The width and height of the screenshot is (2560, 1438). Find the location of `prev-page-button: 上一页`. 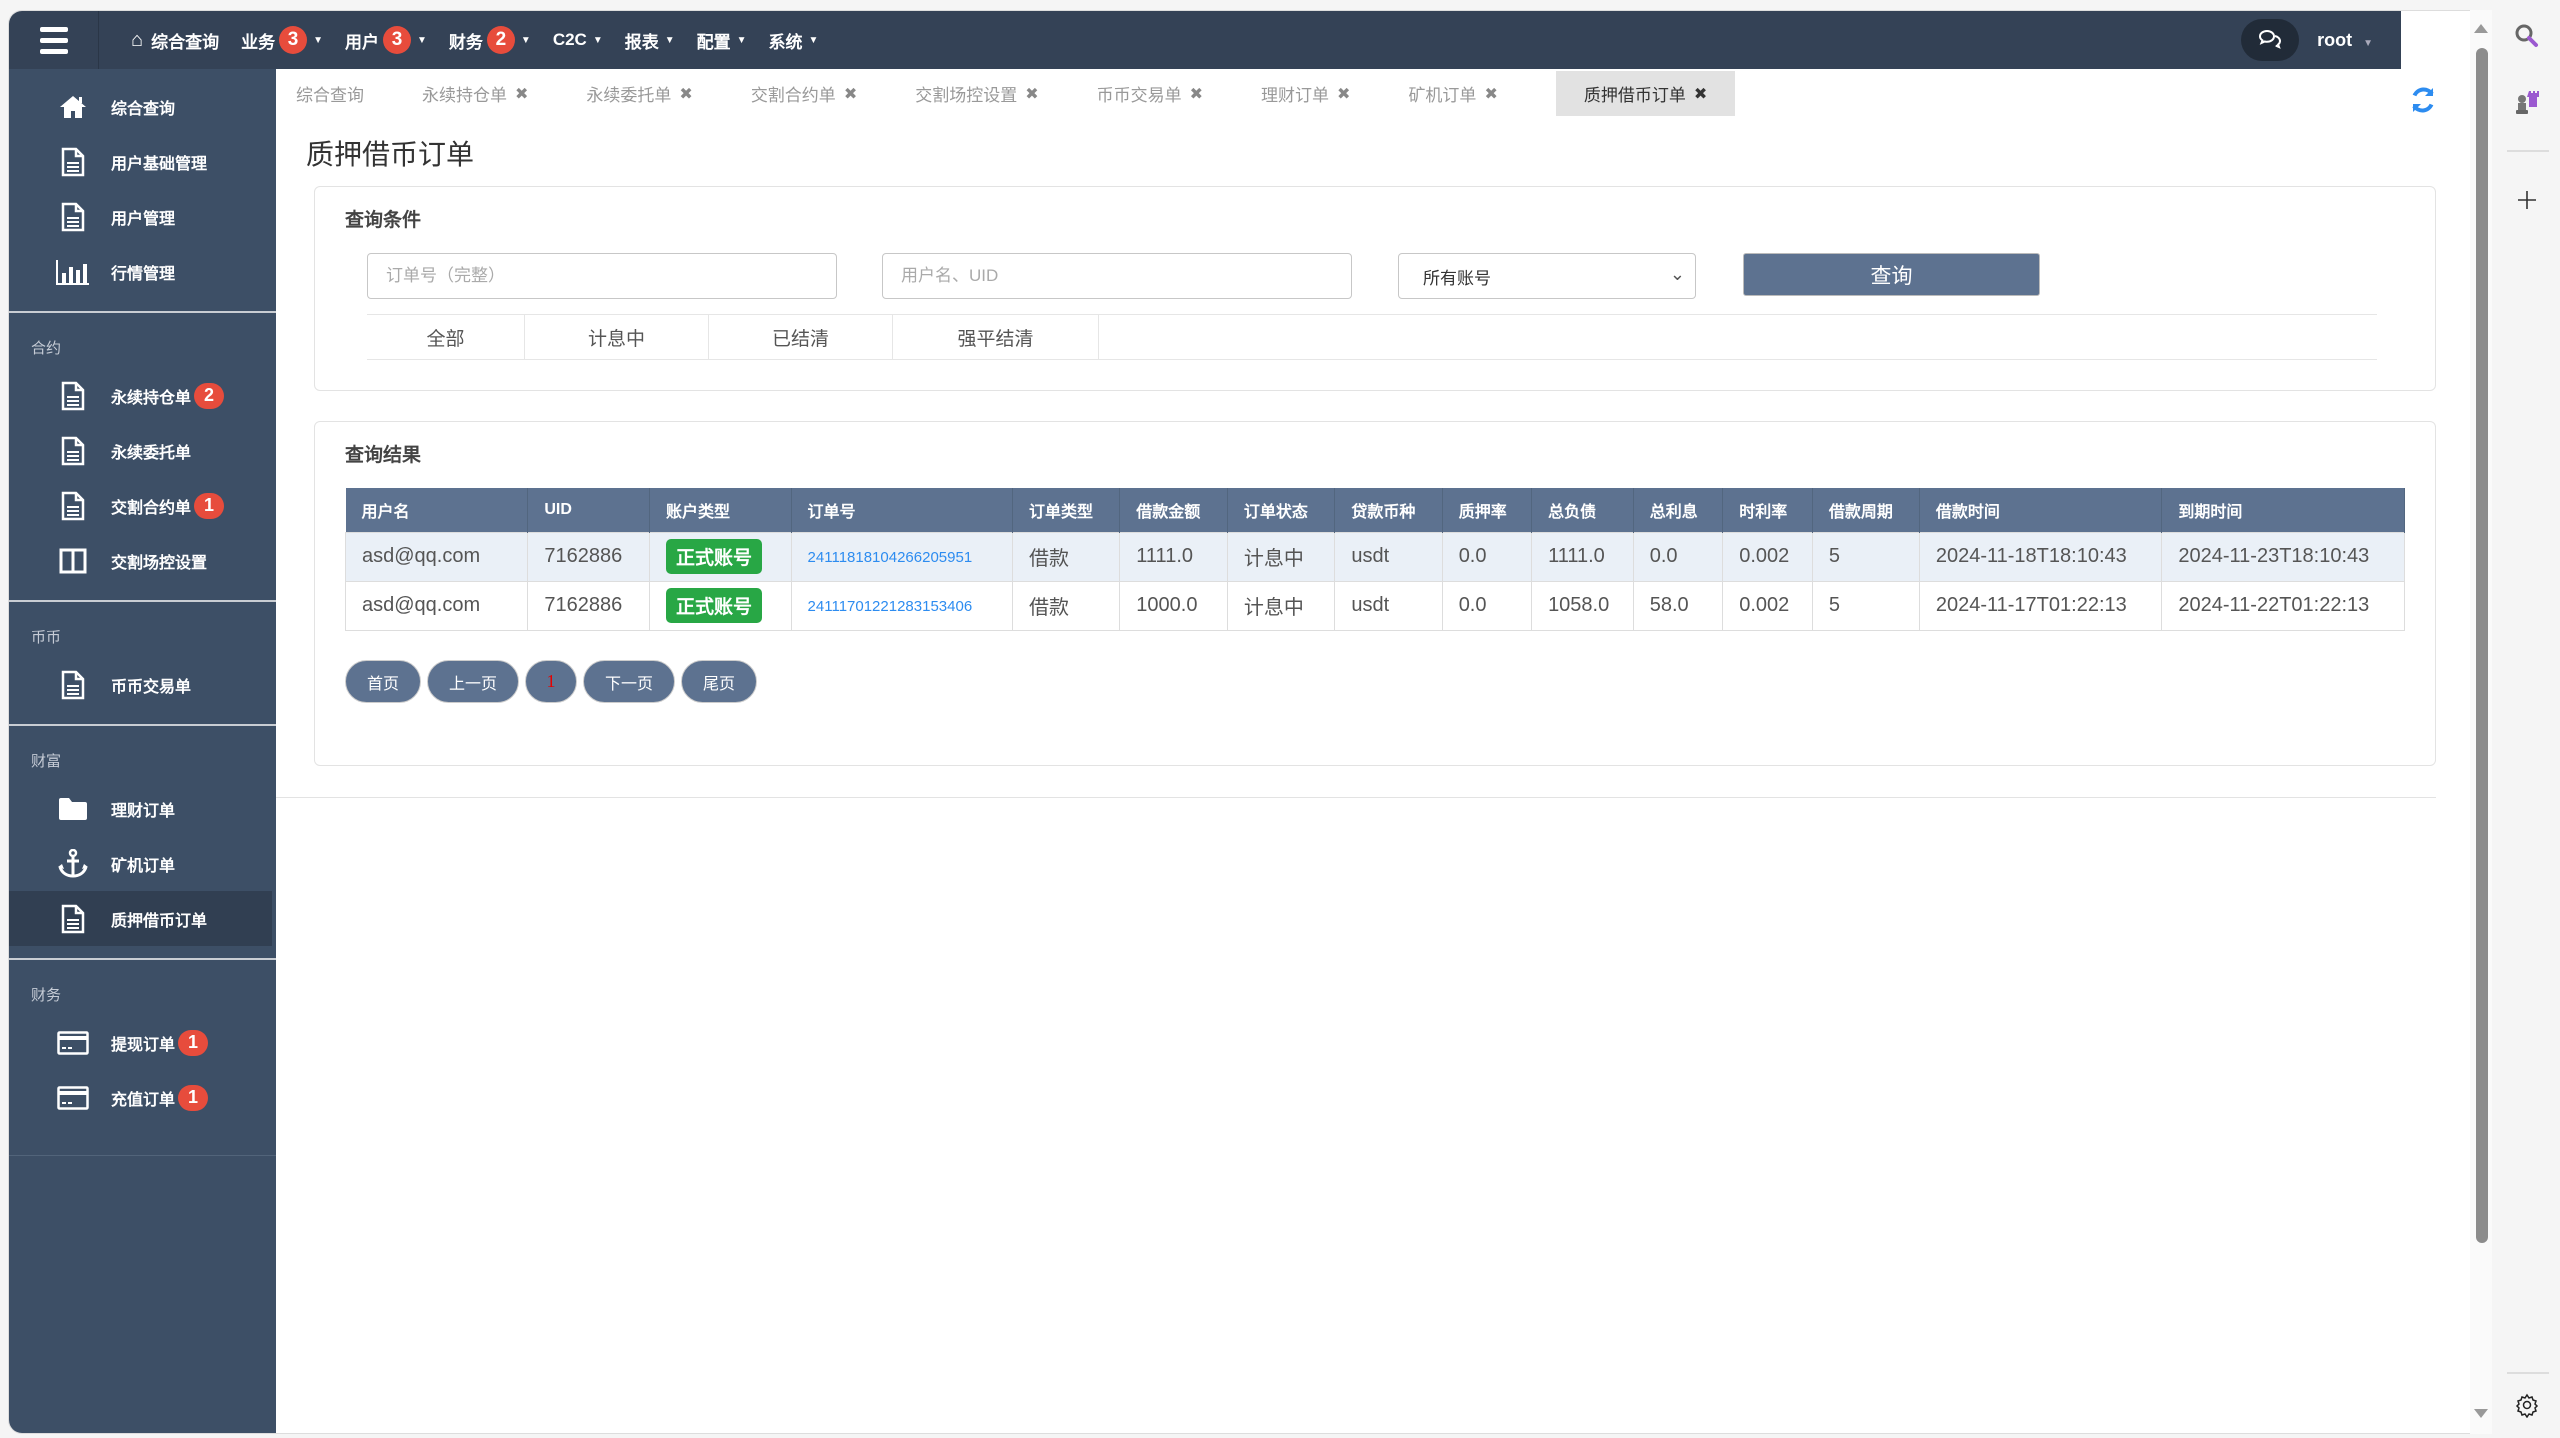

prev-page-button: 上一页 is located at coordinates (473, 681).